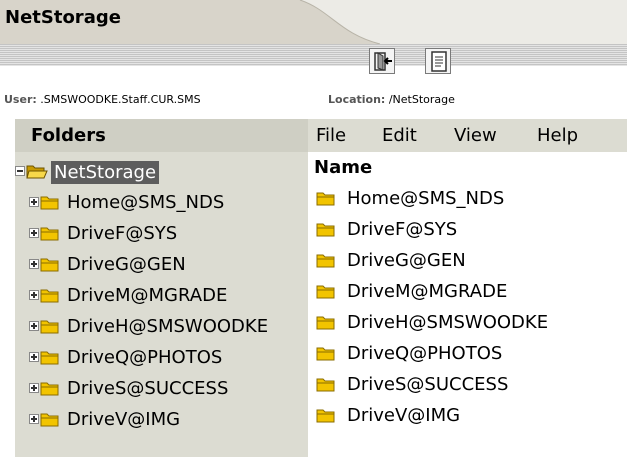 The height and width of the screenshot is (457, 627). I want to click on file-row: DriveG@GEN, so click(467, 260).